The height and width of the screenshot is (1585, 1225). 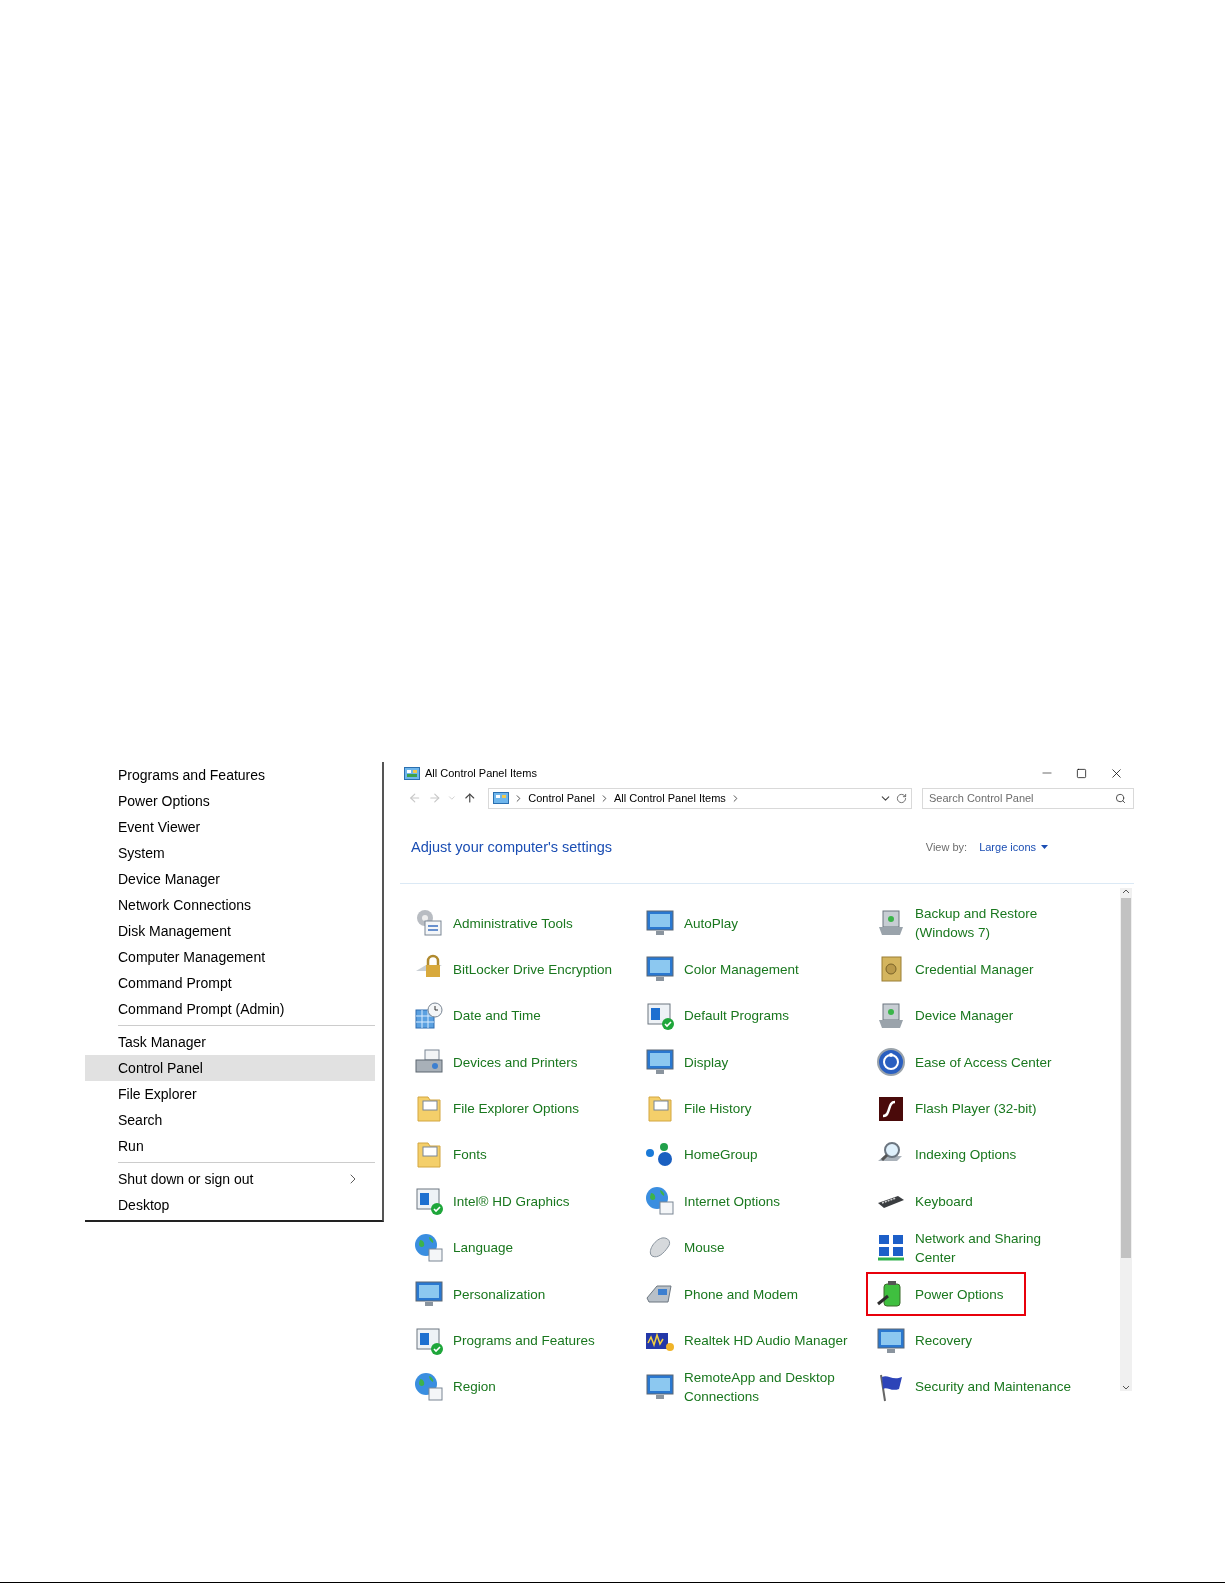 What do you see at coordinates (515, 1062) in the screenshot?
I see `item-label: Devices and Printers` at bounding box center [515, 1062].